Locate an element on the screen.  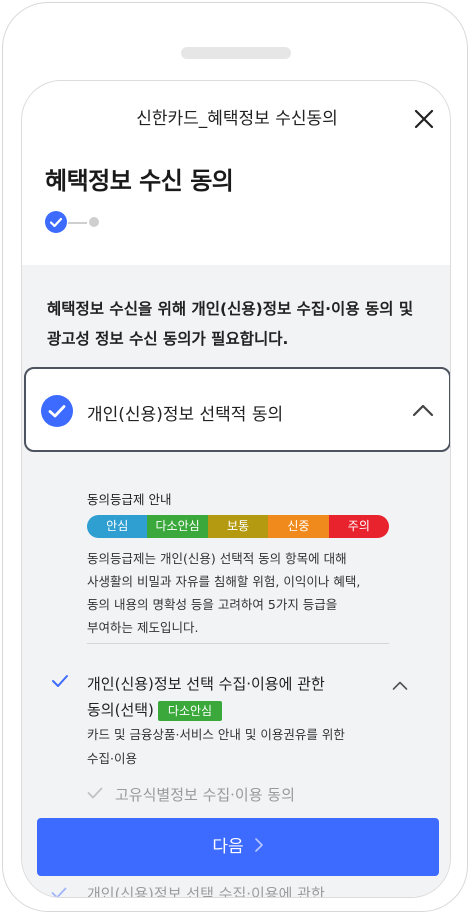
grade-desc-line-3: 동의 내용의 명확성 등을 고려하여 5가지 등급을 is located at coordinates (212, 604).